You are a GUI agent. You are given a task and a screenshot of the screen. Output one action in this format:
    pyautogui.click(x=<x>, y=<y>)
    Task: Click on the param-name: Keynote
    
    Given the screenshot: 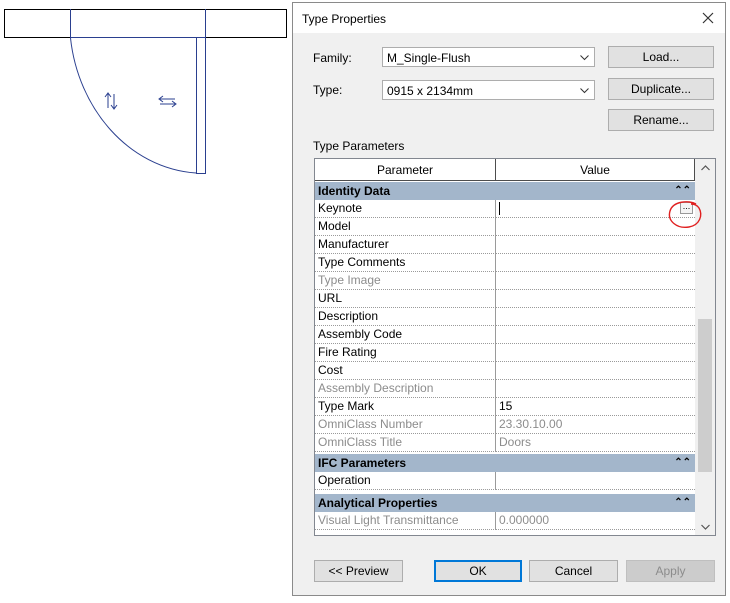 What is the action you would take?
    pyautogui.click(x=405, y=209)
    